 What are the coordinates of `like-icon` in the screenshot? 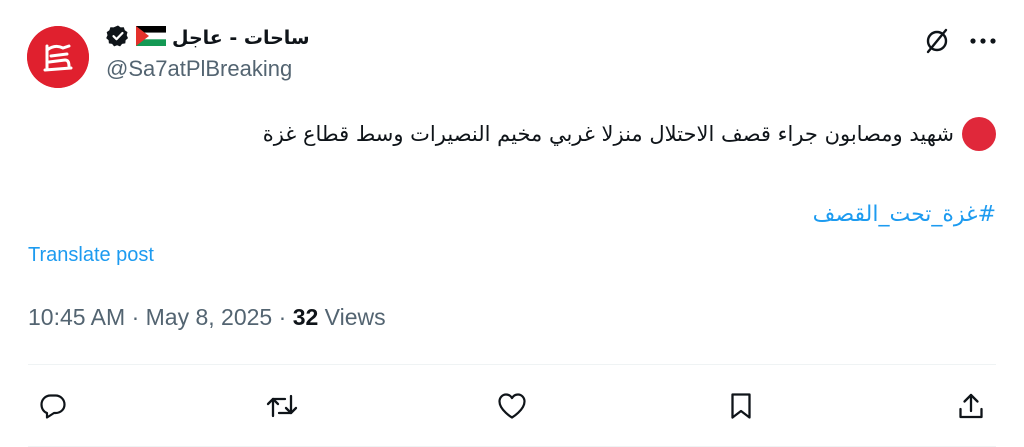 It's located at (512, 406).